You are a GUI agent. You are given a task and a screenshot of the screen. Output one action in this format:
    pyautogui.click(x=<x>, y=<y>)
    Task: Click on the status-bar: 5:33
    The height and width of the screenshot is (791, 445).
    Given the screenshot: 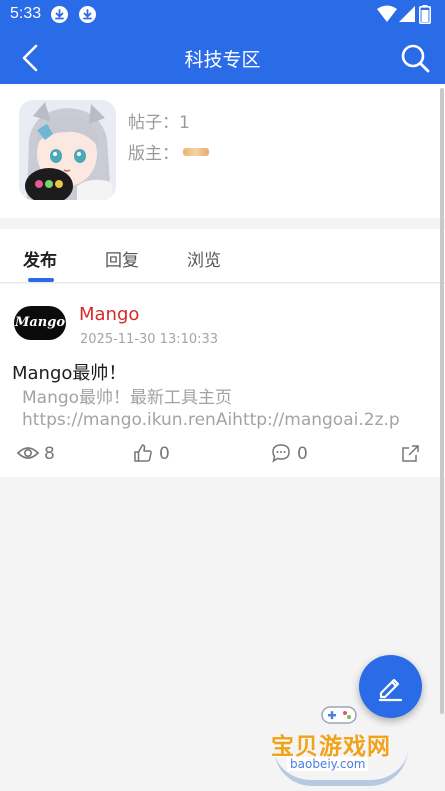 What is the action you would take?
    pyautogui.click(x=222, y=15)
    